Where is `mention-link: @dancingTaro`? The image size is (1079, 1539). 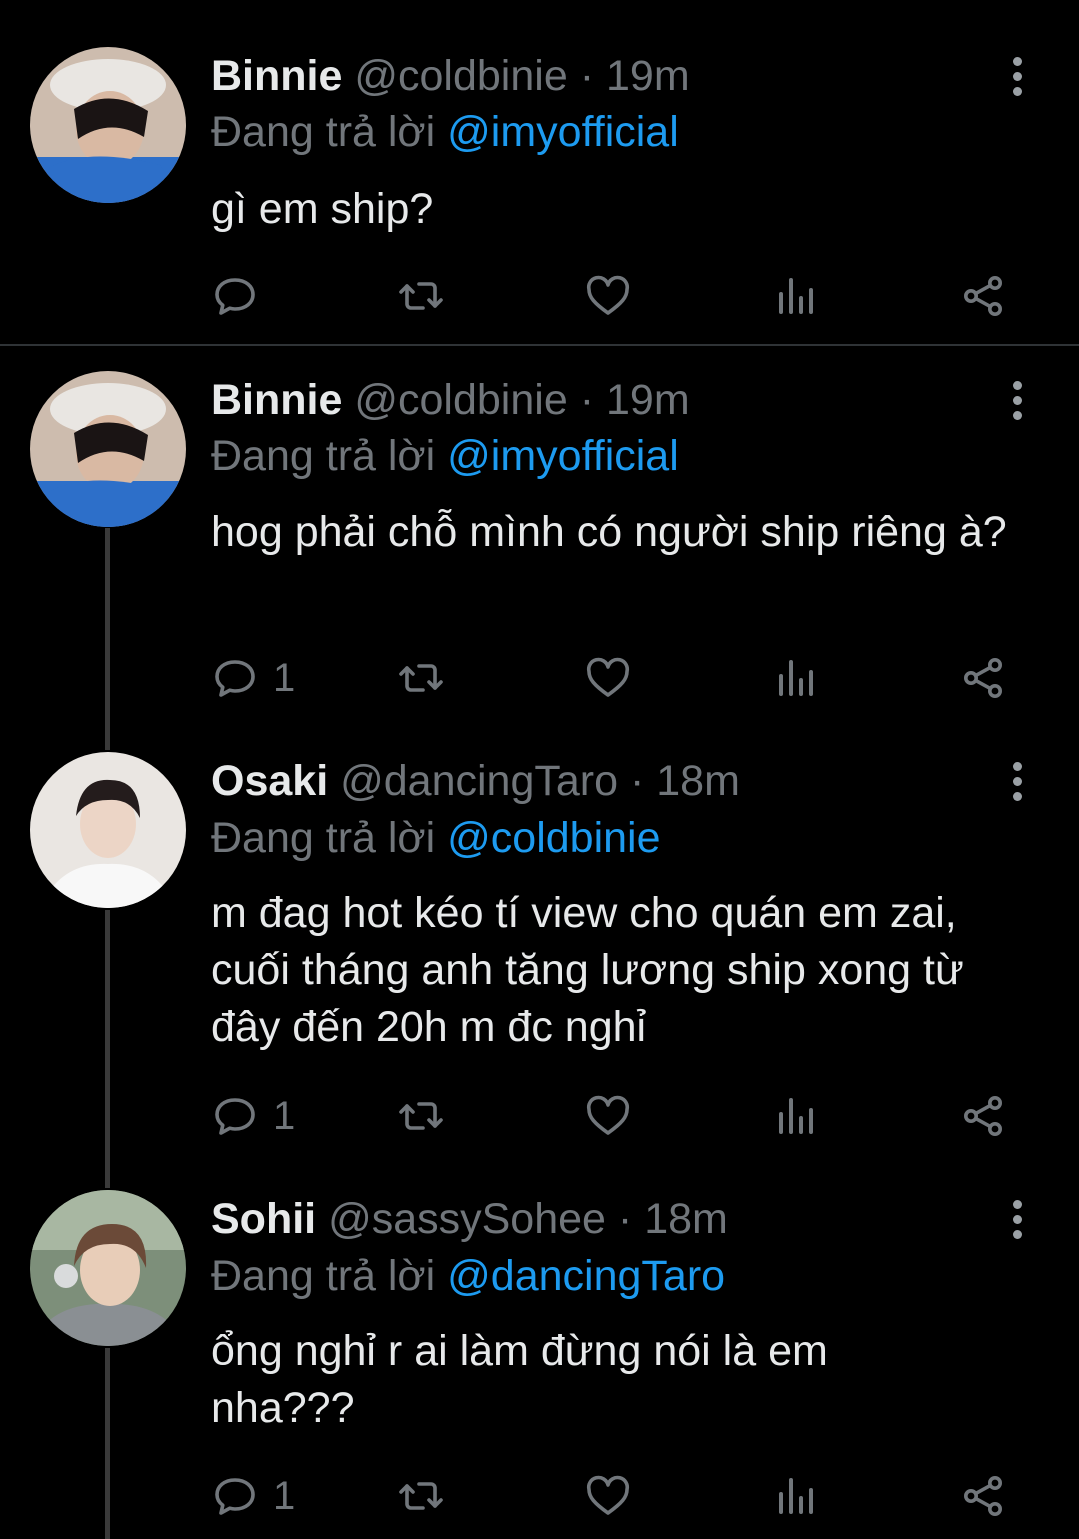
mention-link: @dancingTaro is located at coordinates (586, 1276).